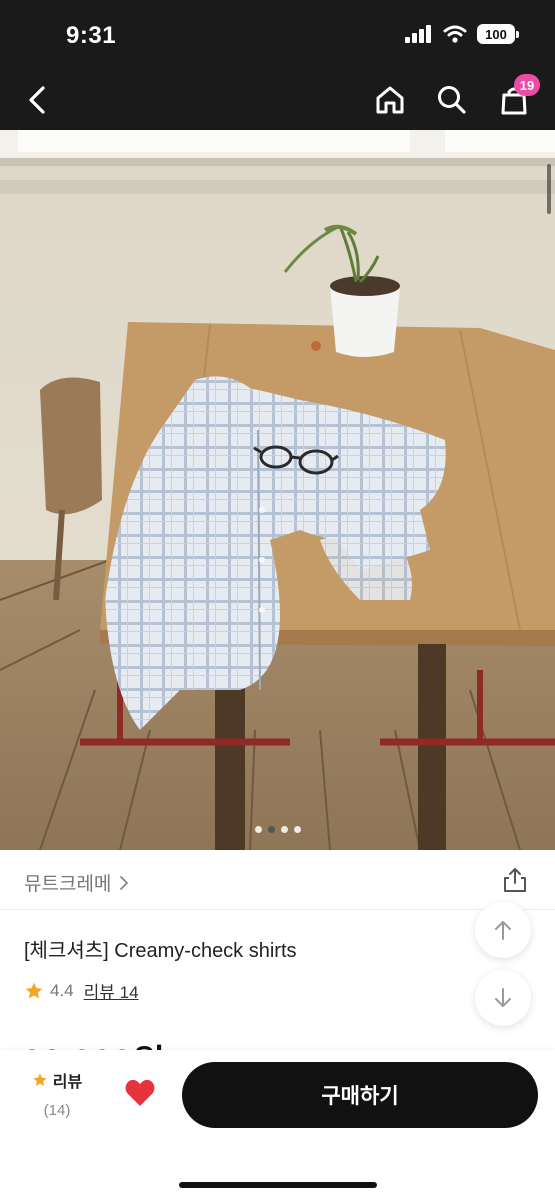 The width and height of the screenshot is (555, 1200). I want to click on price-value: 33,000원, so click(93, 1042).